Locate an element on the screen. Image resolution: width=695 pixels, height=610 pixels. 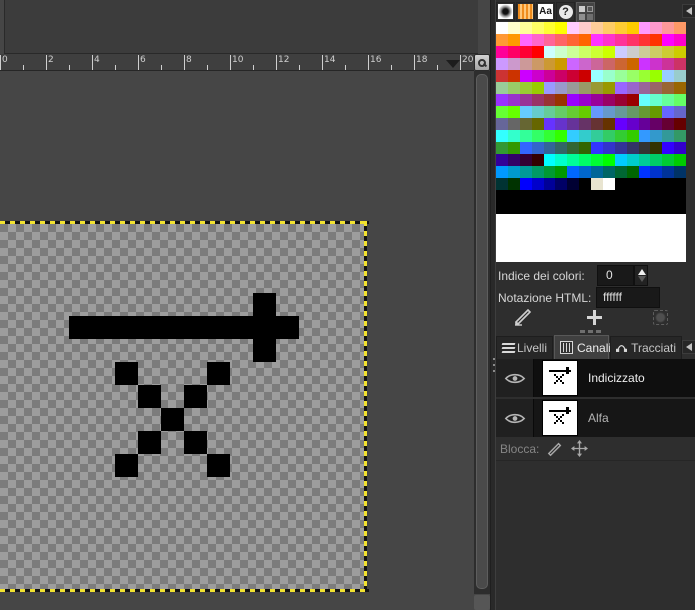
channel-row-alfa: Alfa is located at coordinates (595, 418).